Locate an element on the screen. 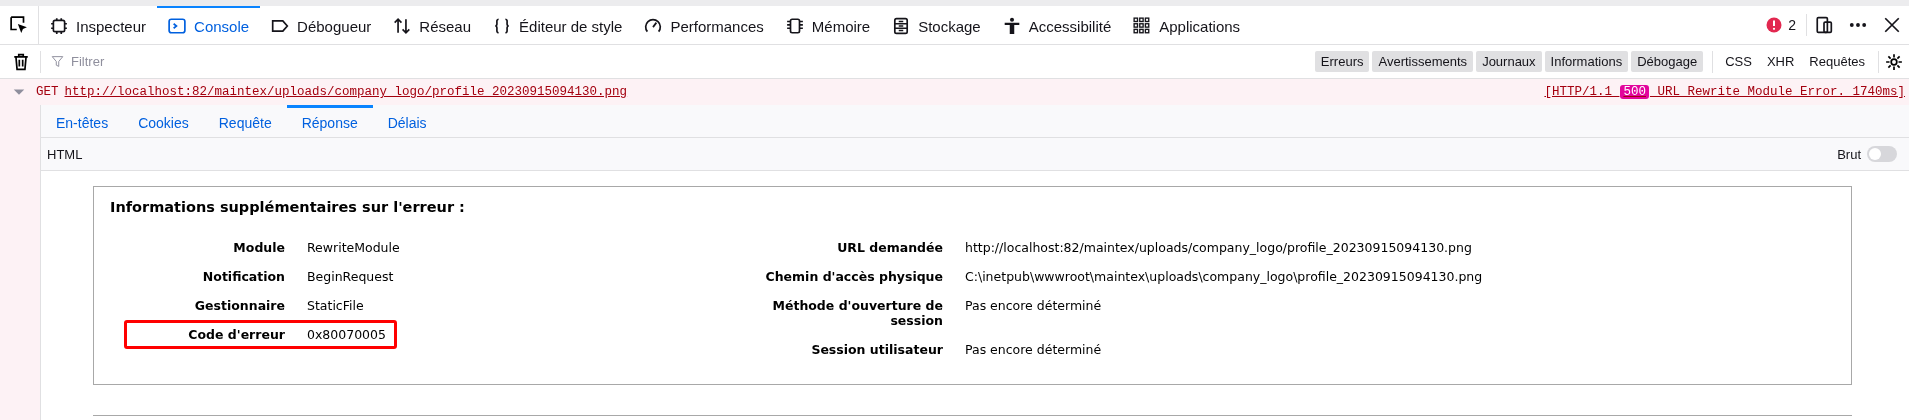 The width and height of the screenshot is (1909, 420). log-level-toggle: Erreurs is located at coordinates (1342, 61).